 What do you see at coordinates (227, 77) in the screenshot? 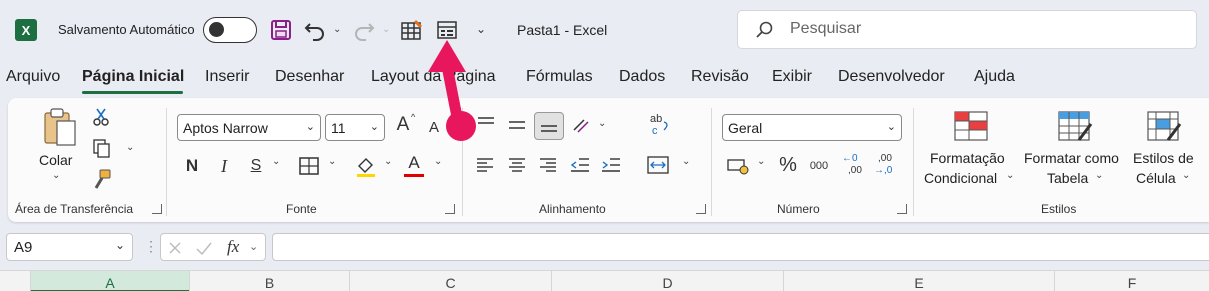
I see `tab-inserir: Inserir` at bounding box center [227, 77].